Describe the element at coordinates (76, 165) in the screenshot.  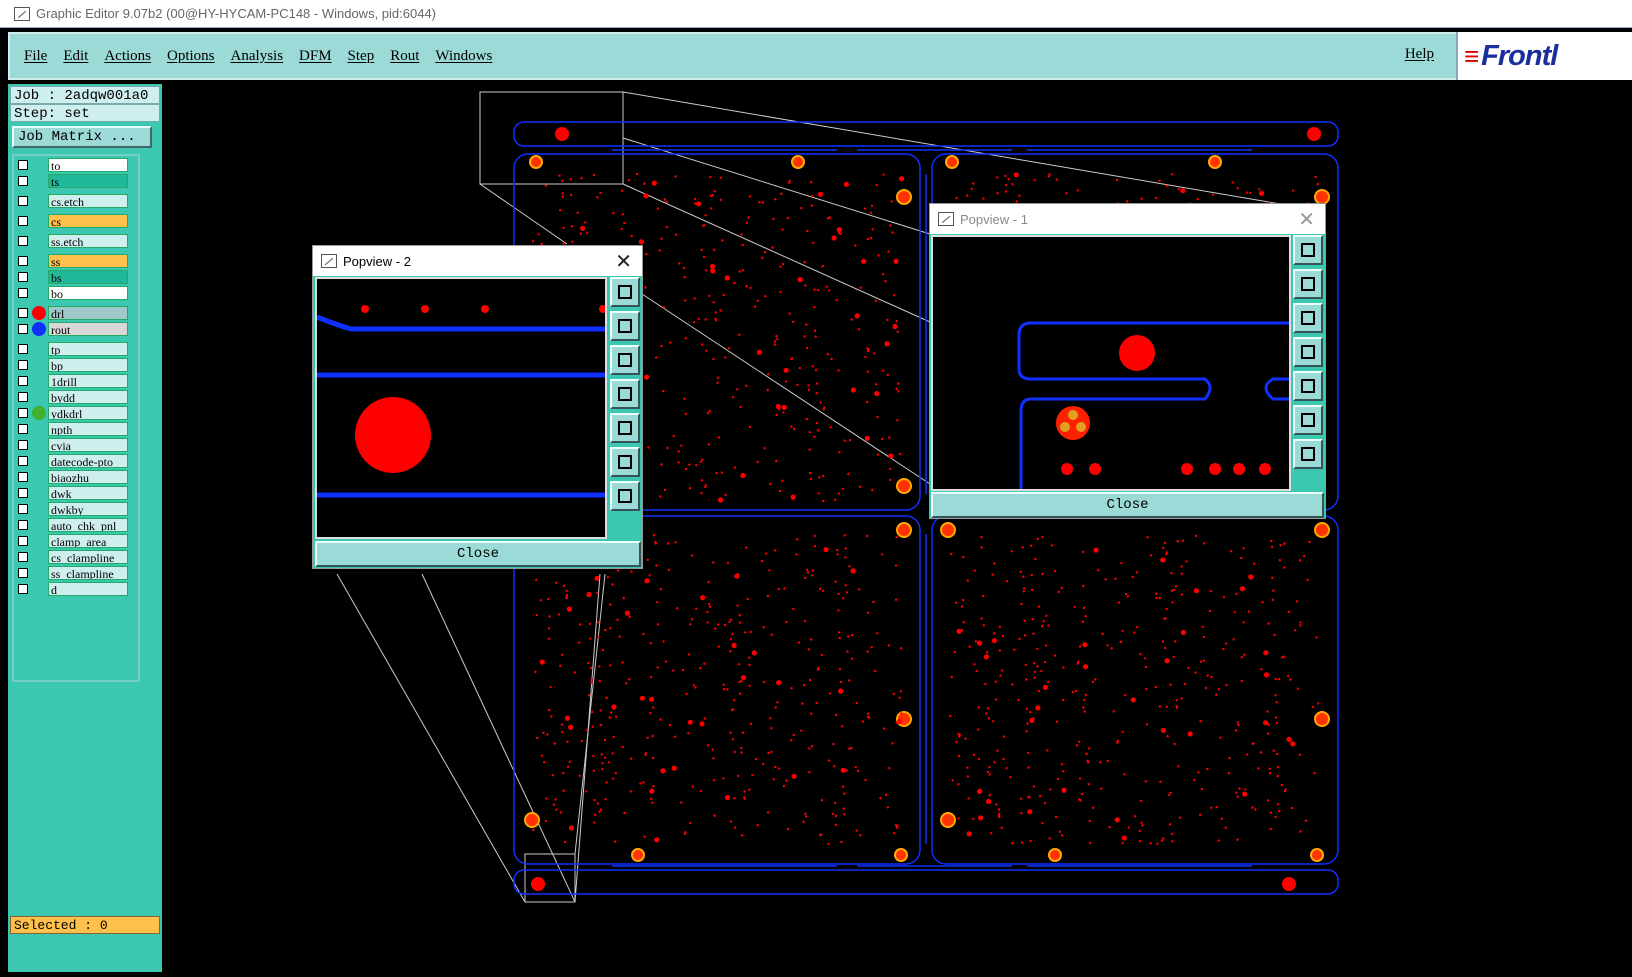
I see `layer-row-to: to` at that location.